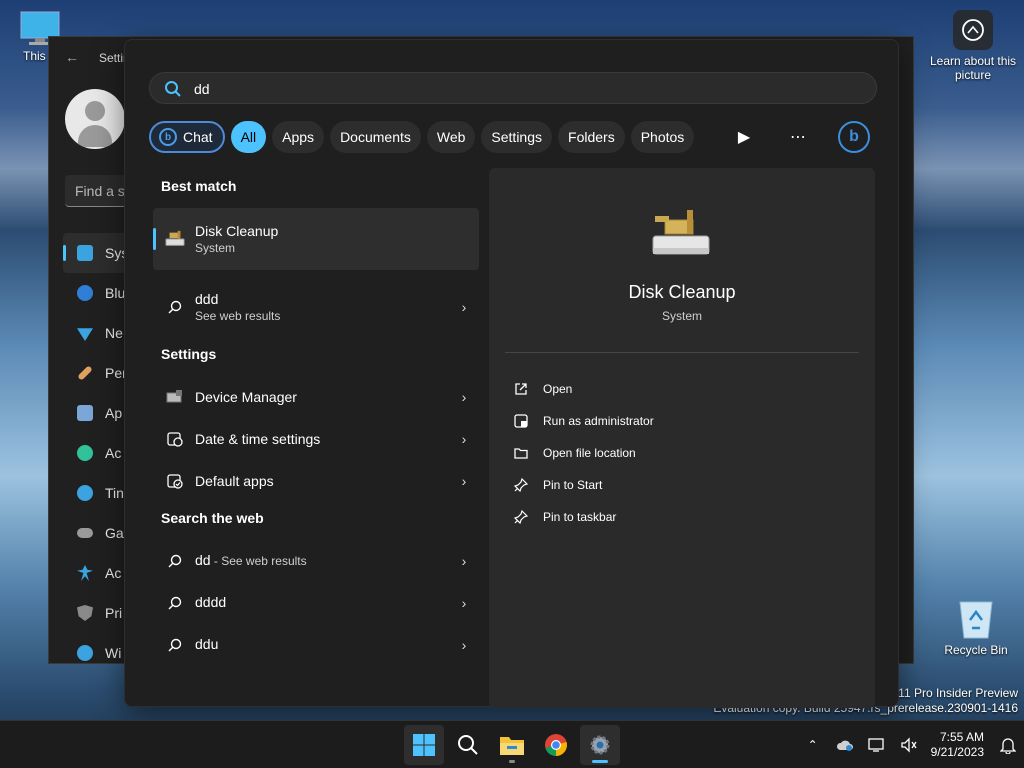 The width and height of the screenshot is (1024, 768). Describe the element at coordinates (98, 533) in the screenshot. I see `settings-nav-item-gaming: Ga` at that location.